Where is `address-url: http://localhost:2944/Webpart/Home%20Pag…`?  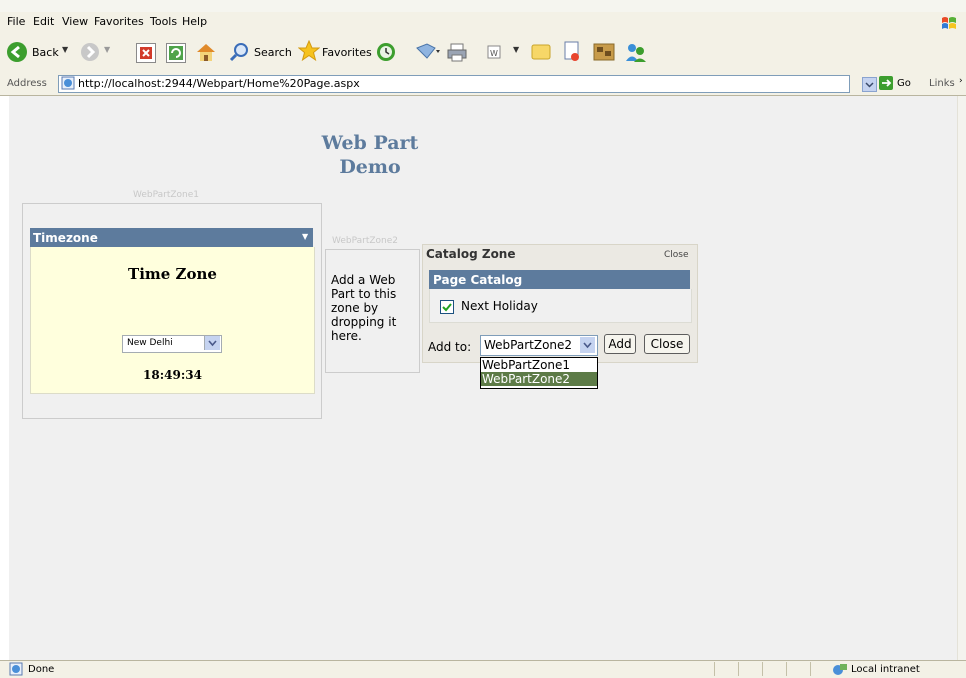
address-url: http://localhost:2944/Webpart/Home%20Pag… is located at coordinates (219, 83).